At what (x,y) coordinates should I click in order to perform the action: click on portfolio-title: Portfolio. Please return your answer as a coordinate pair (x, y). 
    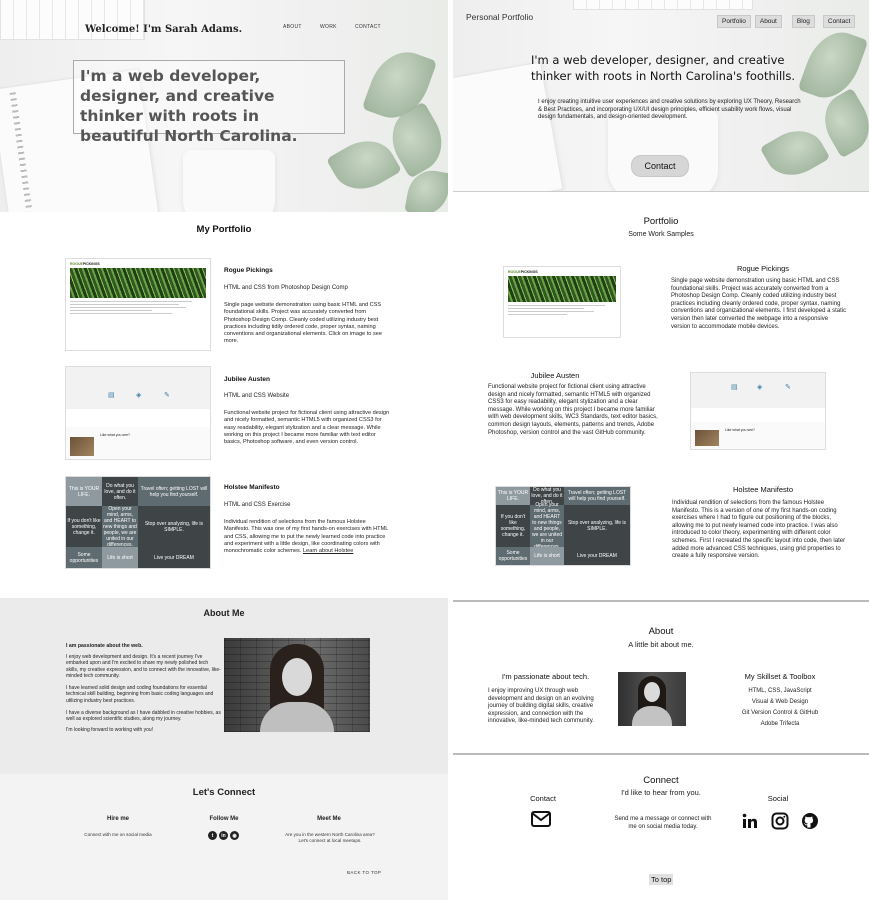
    Looking at the image, I should click on (661, 221).